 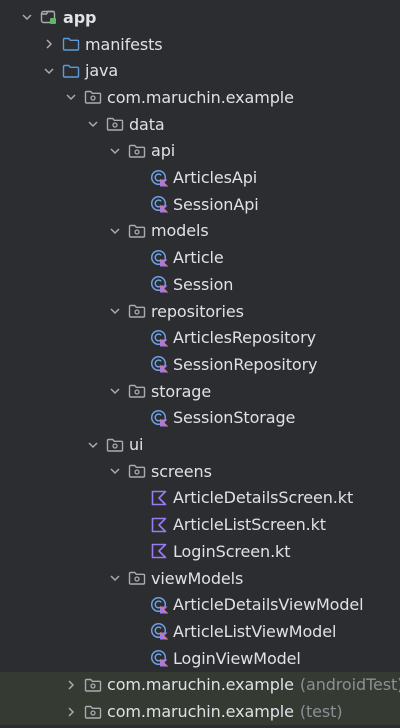 I want to click on tree-row-label: viewModels, so click(x=197, y=578).